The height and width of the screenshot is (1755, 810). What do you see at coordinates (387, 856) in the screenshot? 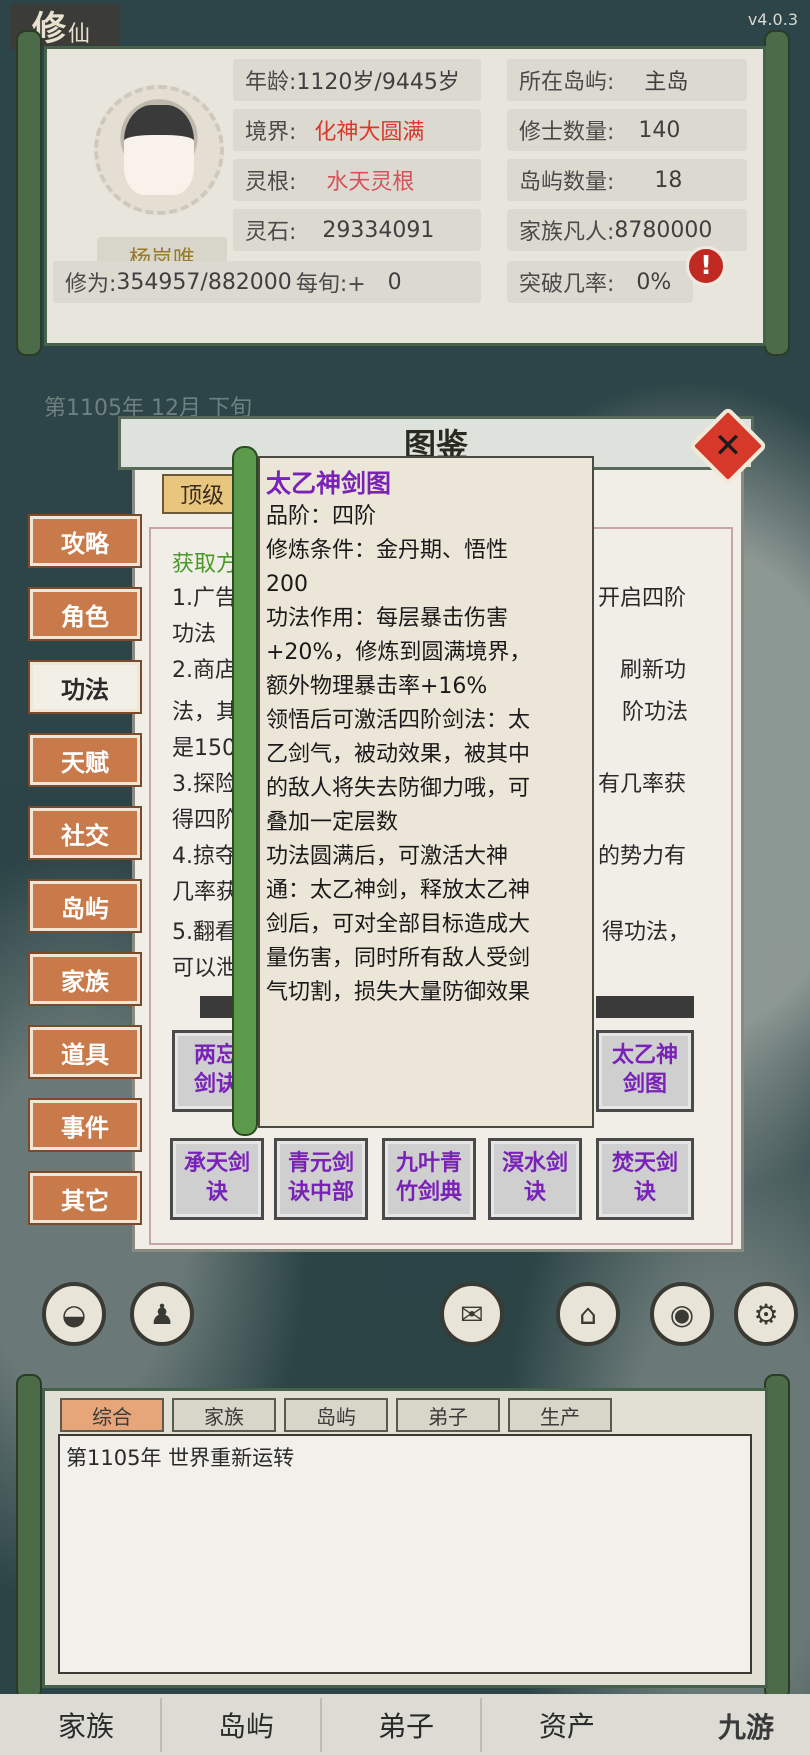
I see `tooltip-line: 功法圆满后，可激活大神` at bounding box center [387, 856].